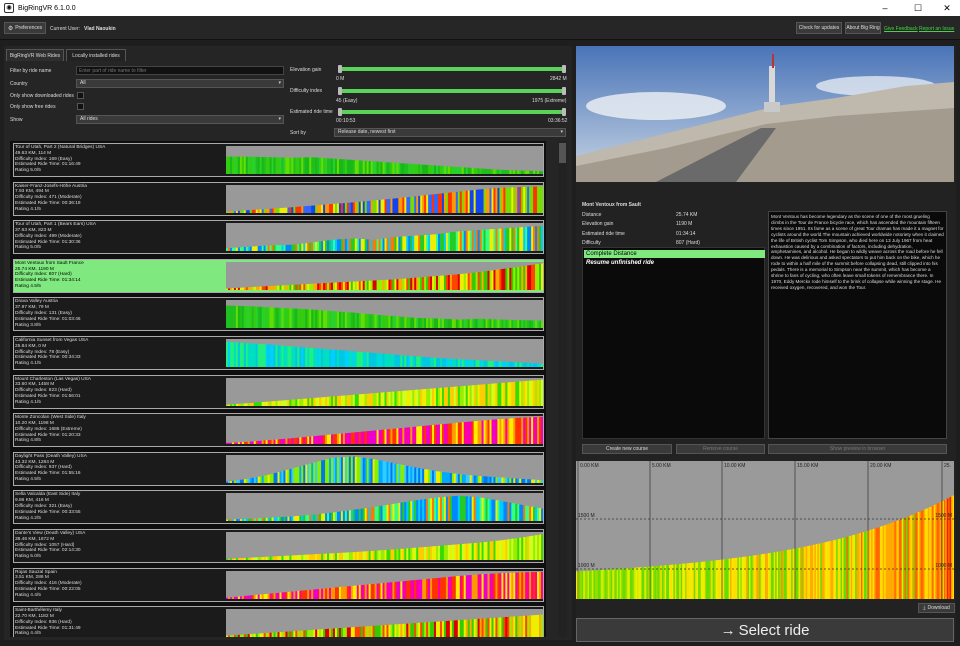 The width and height of the screenshot is (960, 646). I want to click on minimize-icon: –, so click(885, 8).